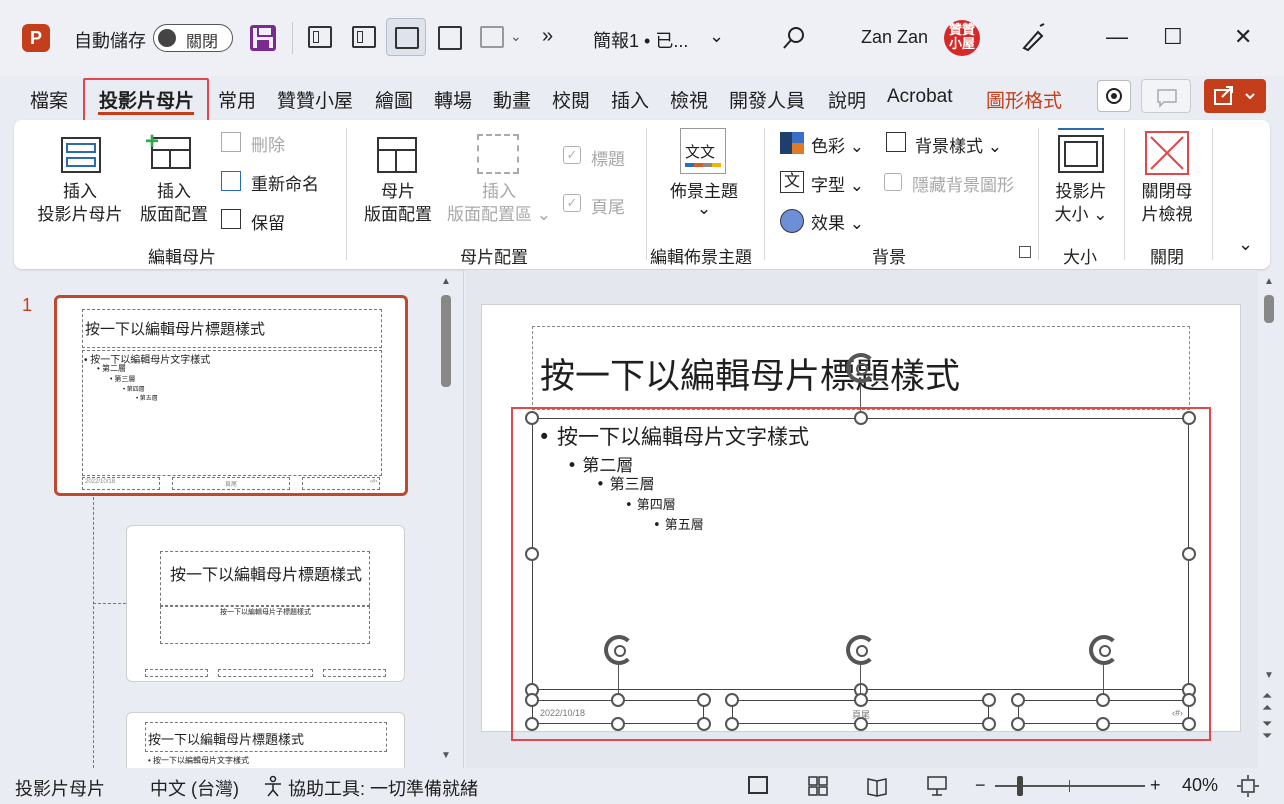 The width and height of the screenshot is (1284, 804). I want to click on group-edit-theme-label: 編輯佈景主題, so click(701, 257).